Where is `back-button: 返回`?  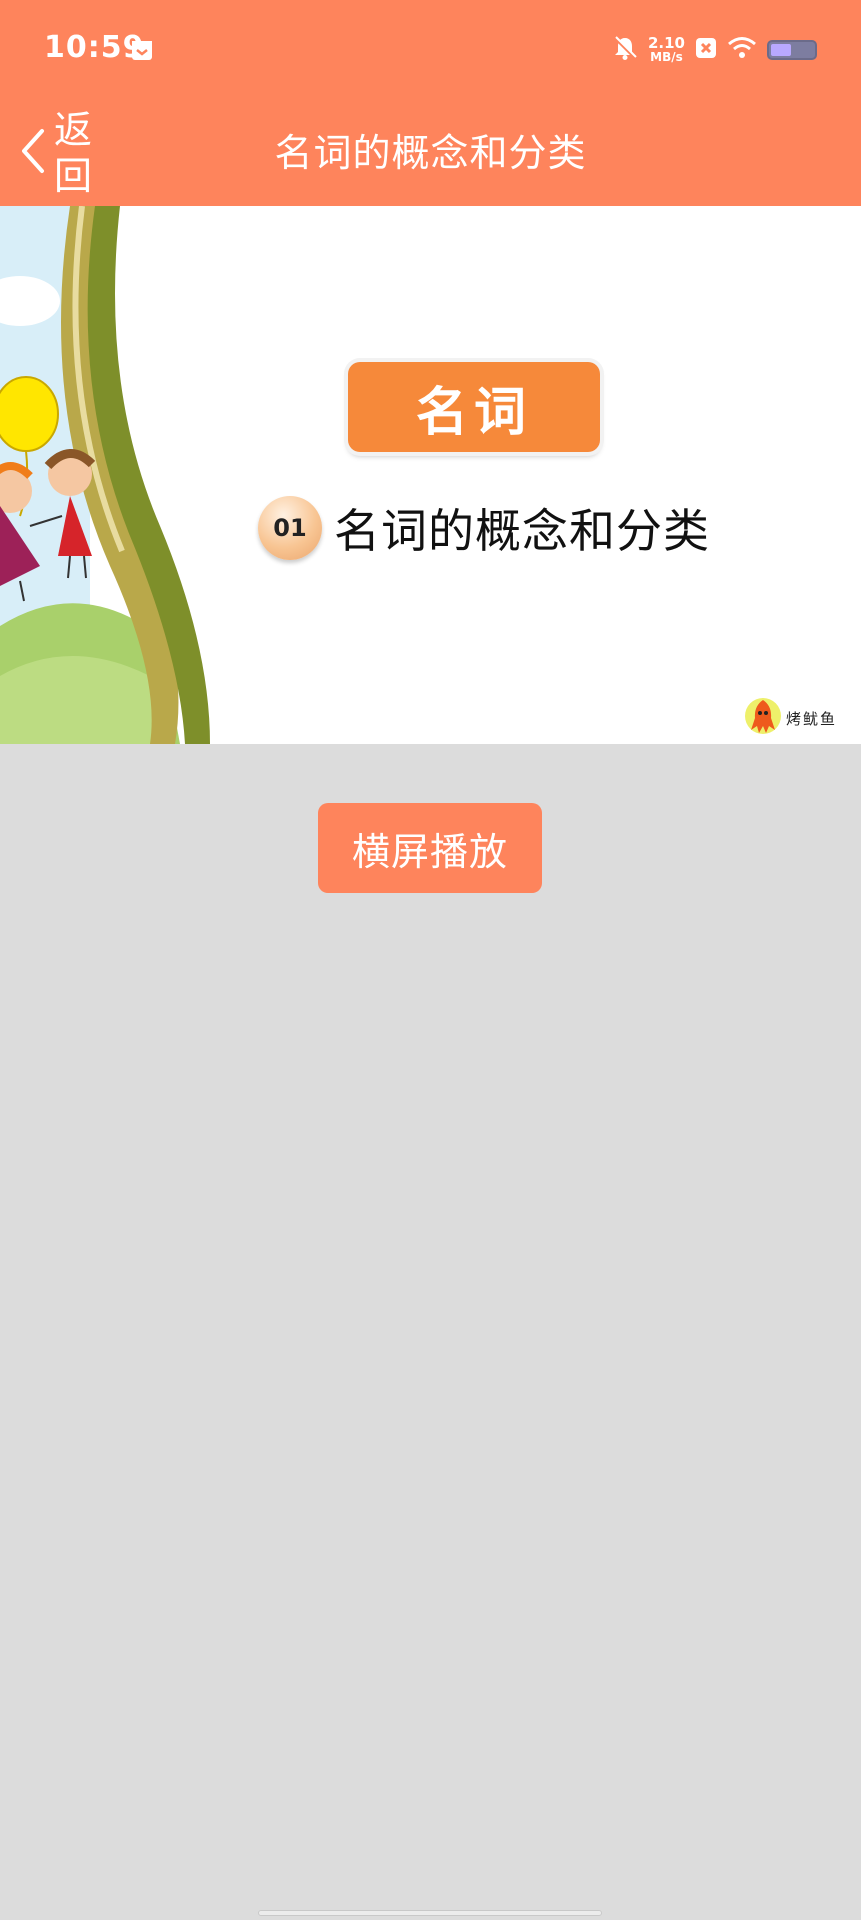 back-button: 返回 is located at coordinates (68, 153).